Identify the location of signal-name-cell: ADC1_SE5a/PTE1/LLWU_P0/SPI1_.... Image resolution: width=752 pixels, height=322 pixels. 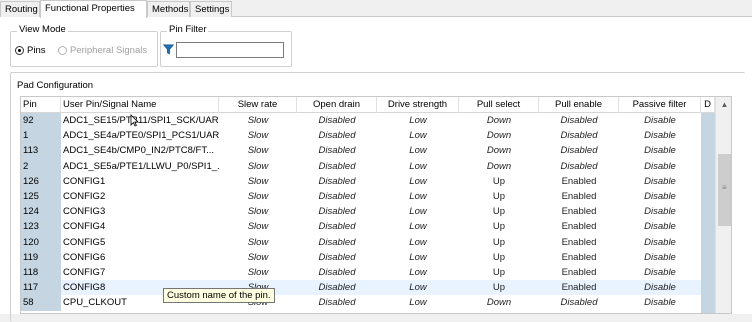
(140, 166).